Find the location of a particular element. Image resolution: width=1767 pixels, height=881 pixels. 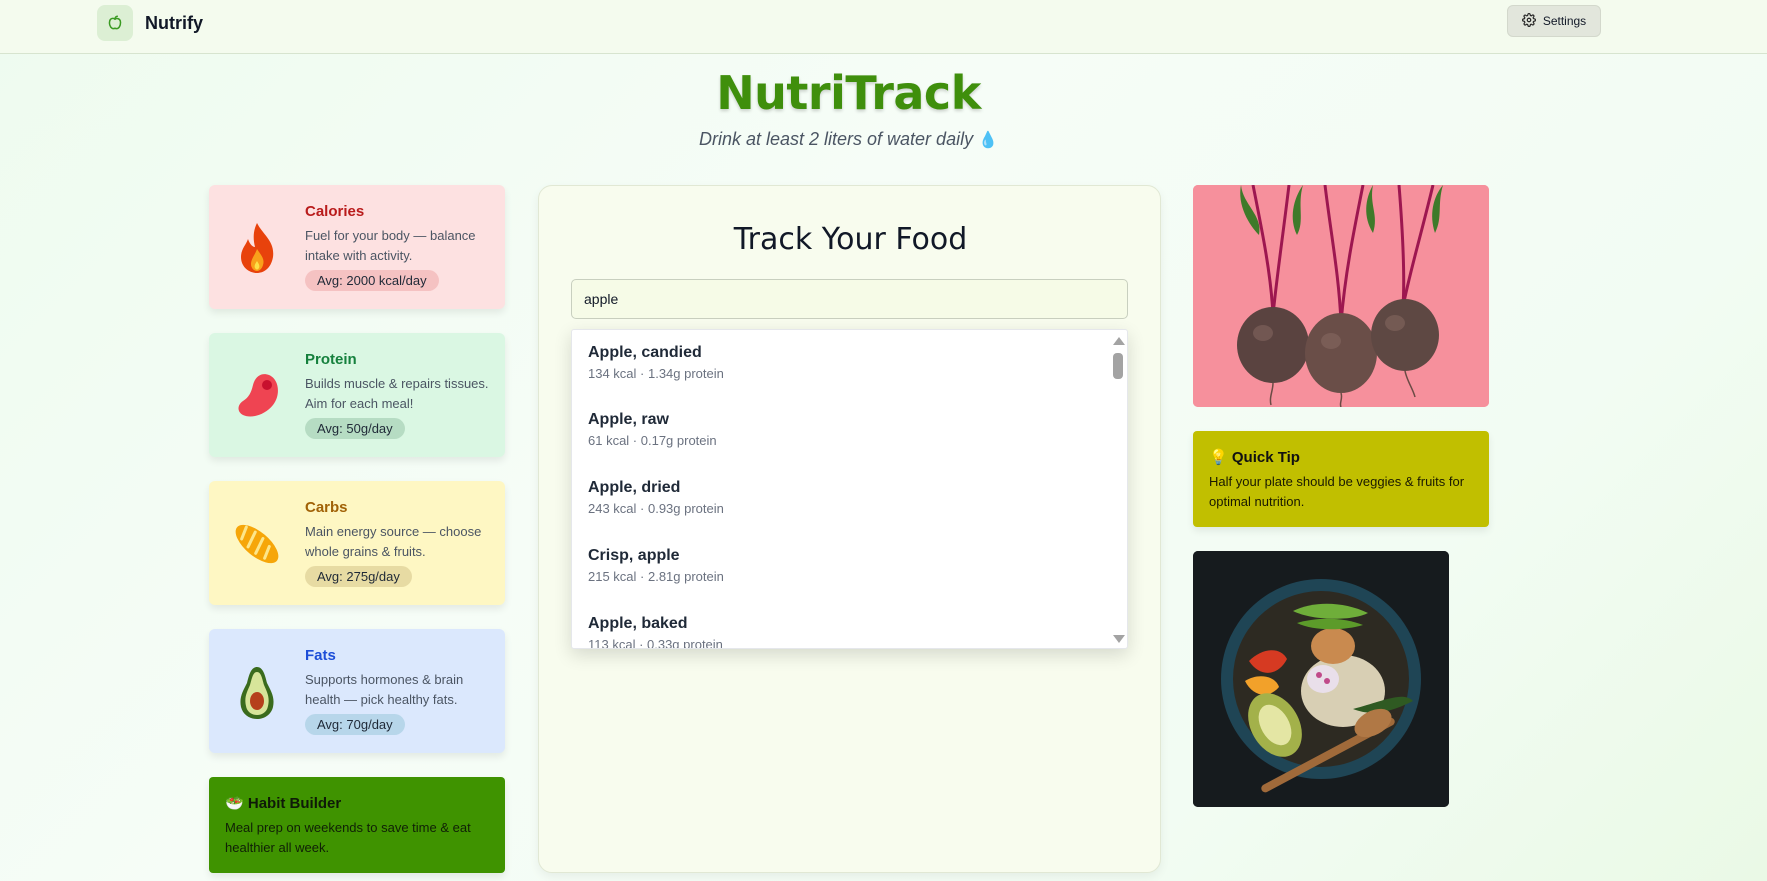

gear-icon is located at coordinates (1528, 21).